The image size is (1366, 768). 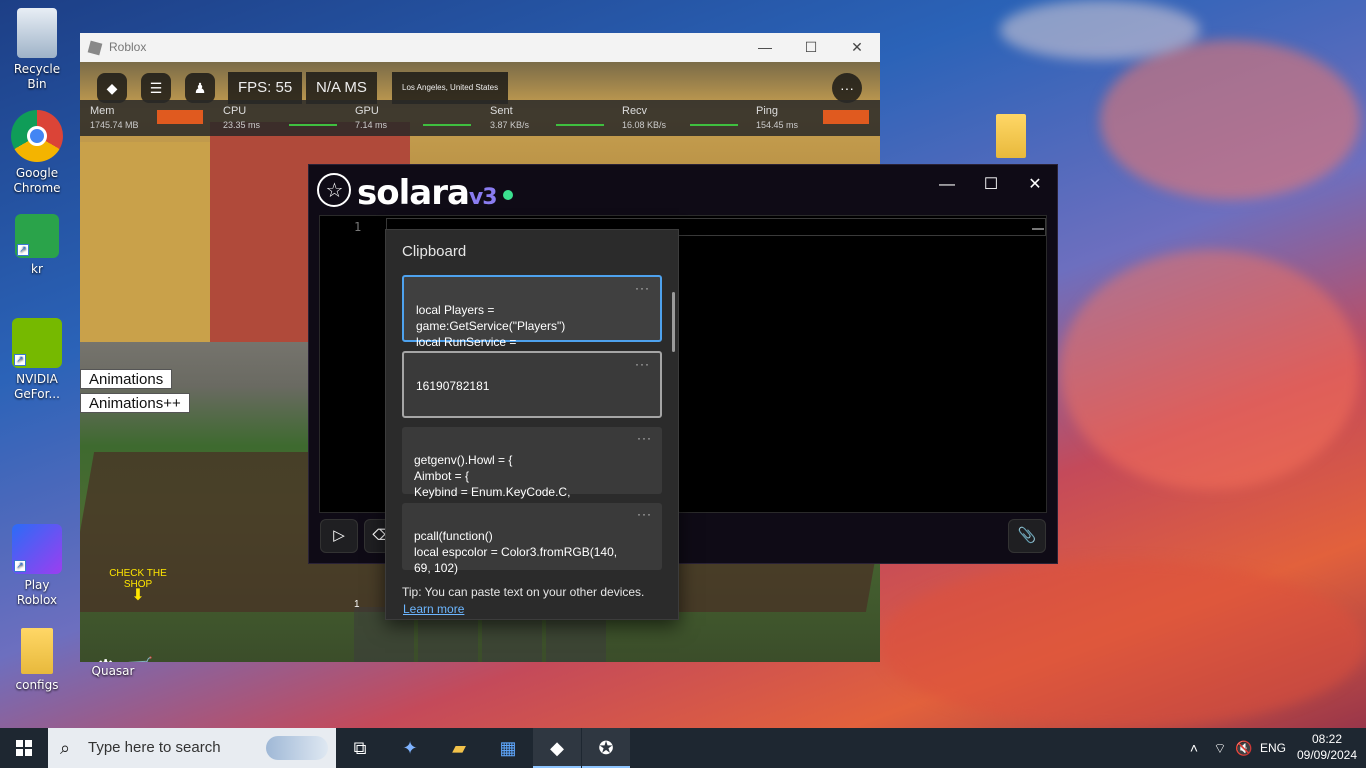 I want to click on gpu-value: 7.14 ms, so click(x=371, y=125).